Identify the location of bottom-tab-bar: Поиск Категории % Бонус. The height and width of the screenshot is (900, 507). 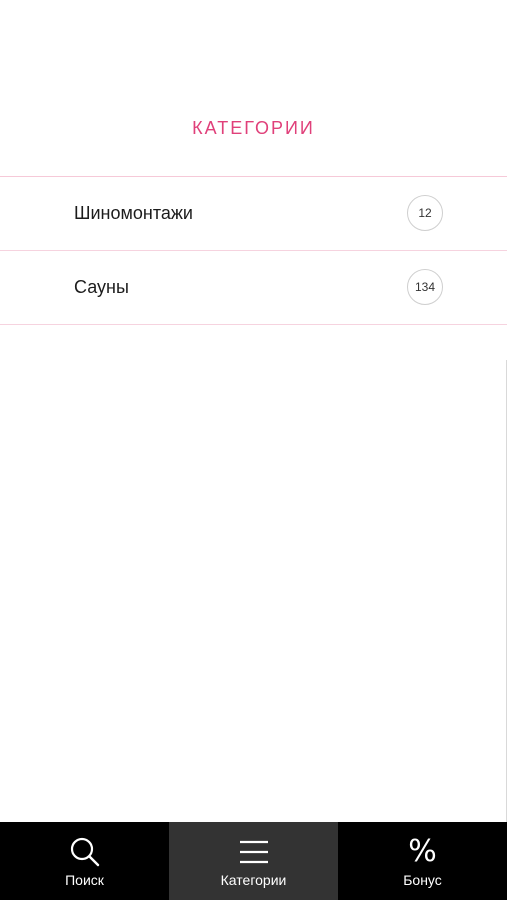
(253, 861).